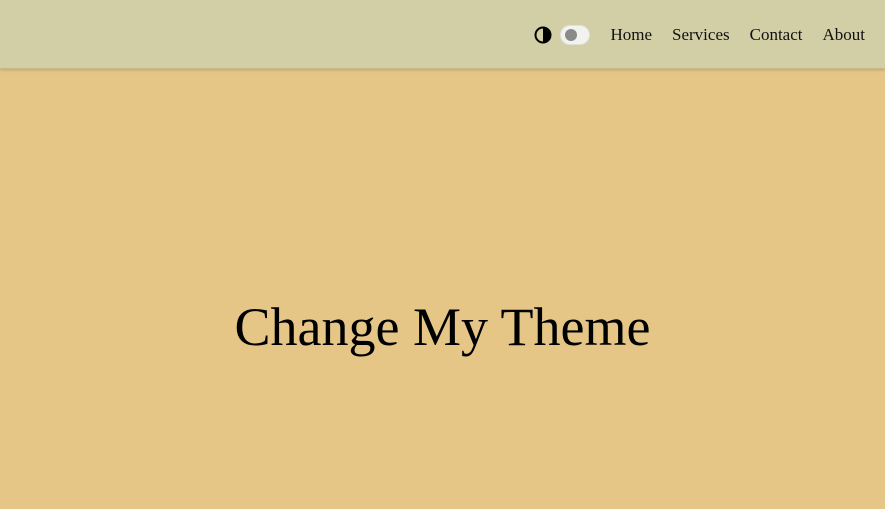 This screenshot has height=509, width=885. Describe the element at coordinates (737, 35) in the screenshot. I see `nav-links: Home Services Contact About` at that location.